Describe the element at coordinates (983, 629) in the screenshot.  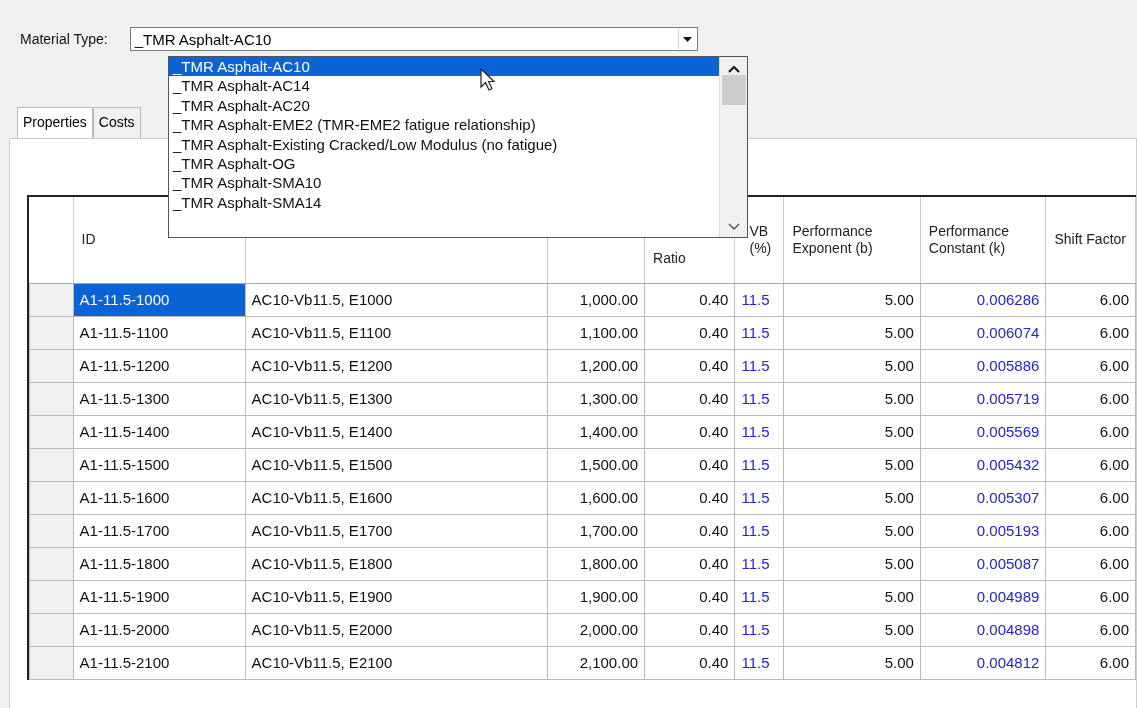
I see `table-cell: 0.004898` at that location.